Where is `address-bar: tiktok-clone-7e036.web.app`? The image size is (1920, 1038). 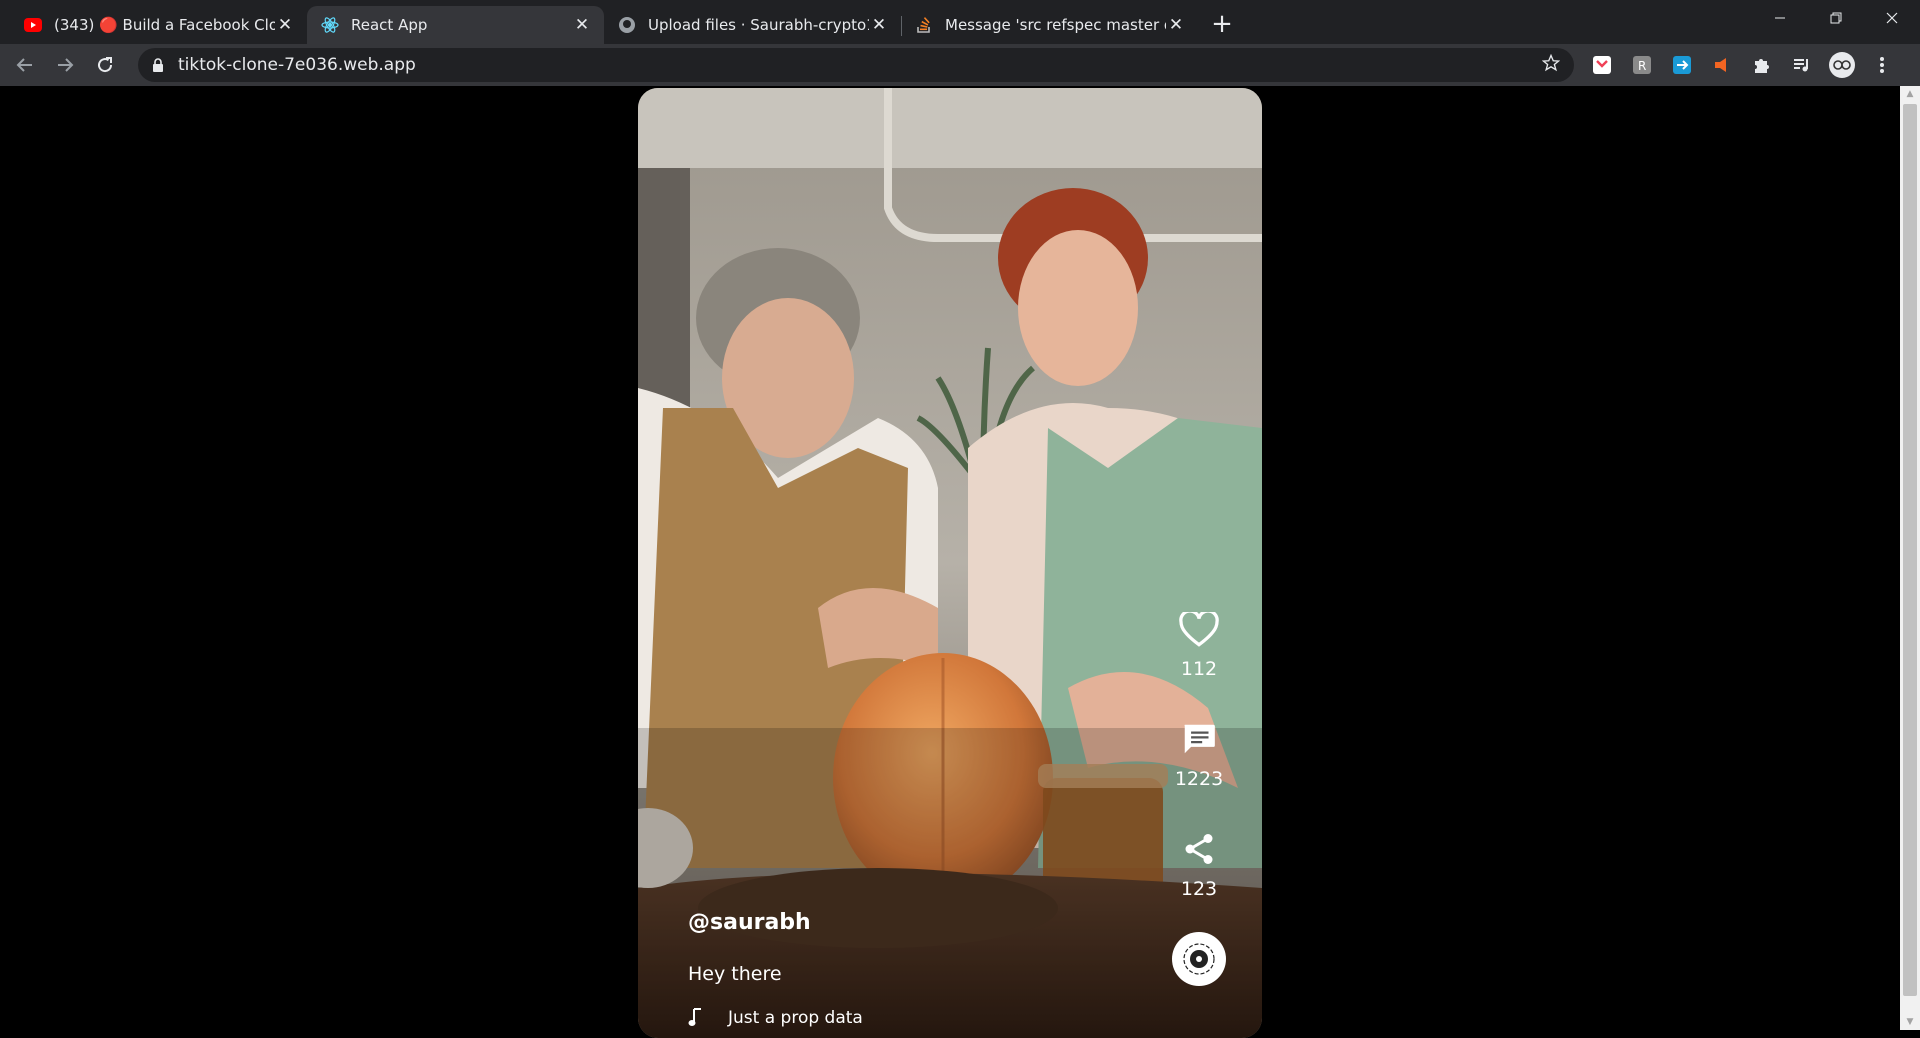 address-bar: tiktok-clone-7e036.web.app is located at coordinates (856, 65).